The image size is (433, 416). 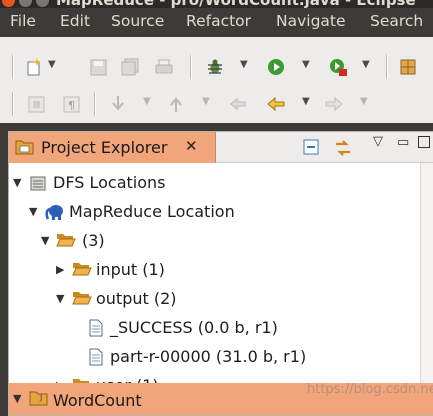 I want to click on menu-search: Search, so click(x=396, y=21).